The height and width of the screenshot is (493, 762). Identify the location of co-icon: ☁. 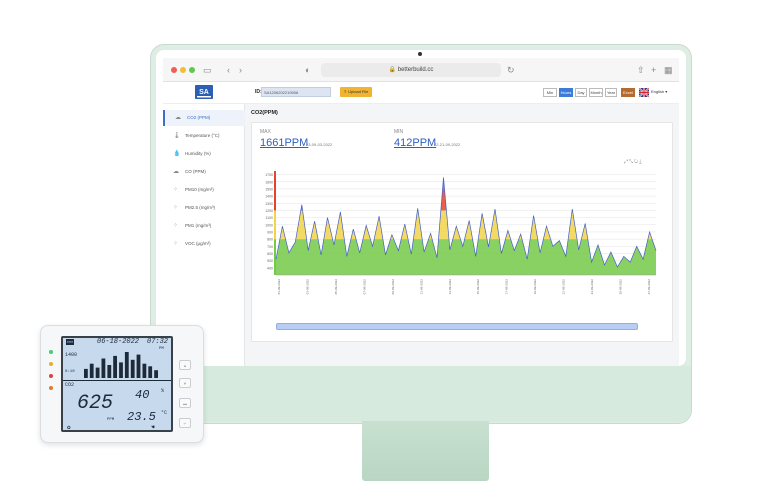
(176, 172).